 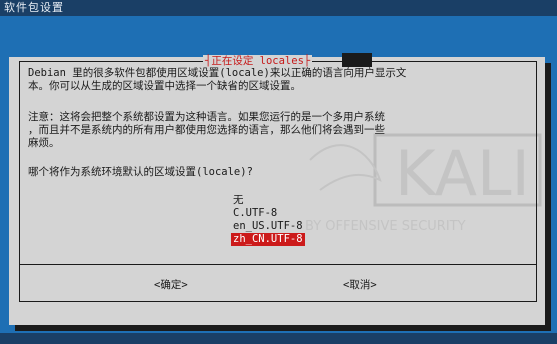 What do you see at coordinates (268, 239) in the screenshot?
I see `locale-option-selected: zh_CN.UTF-8` at bounding box center [268, 239].